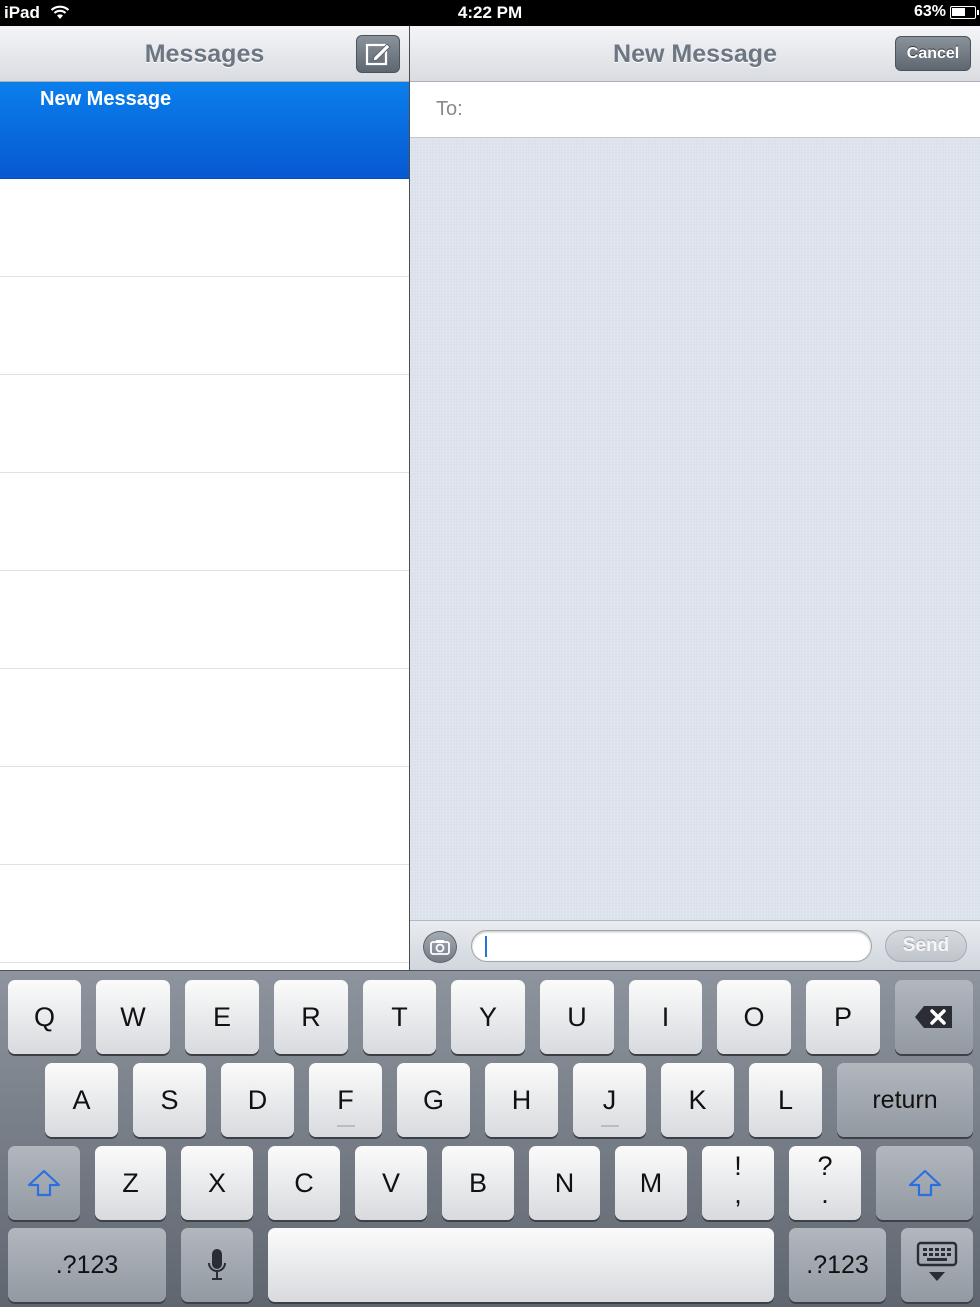  I want to click on key-f: F, so click(345, 1100).